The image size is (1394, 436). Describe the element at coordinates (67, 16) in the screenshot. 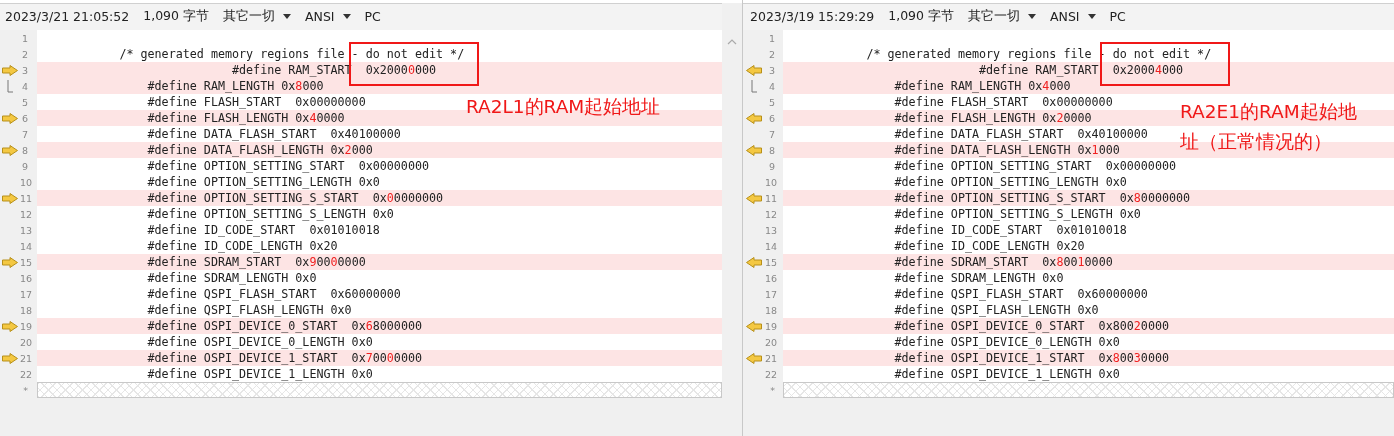

I see `timestamp: 2023/3/21 21:05:52` at that location.